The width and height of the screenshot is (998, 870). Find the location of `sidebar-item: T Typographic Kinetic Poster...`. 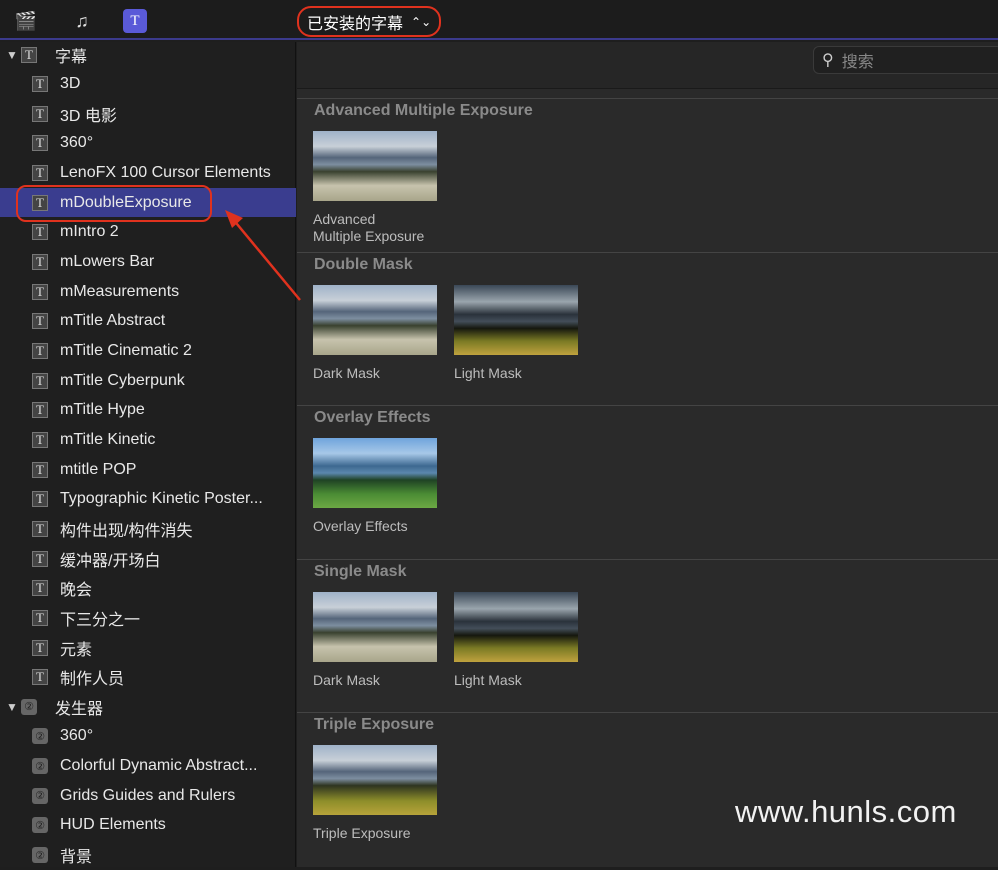

sidebar-item: T Typographic Kinetic Poster... is located at coordinates (148, 499).